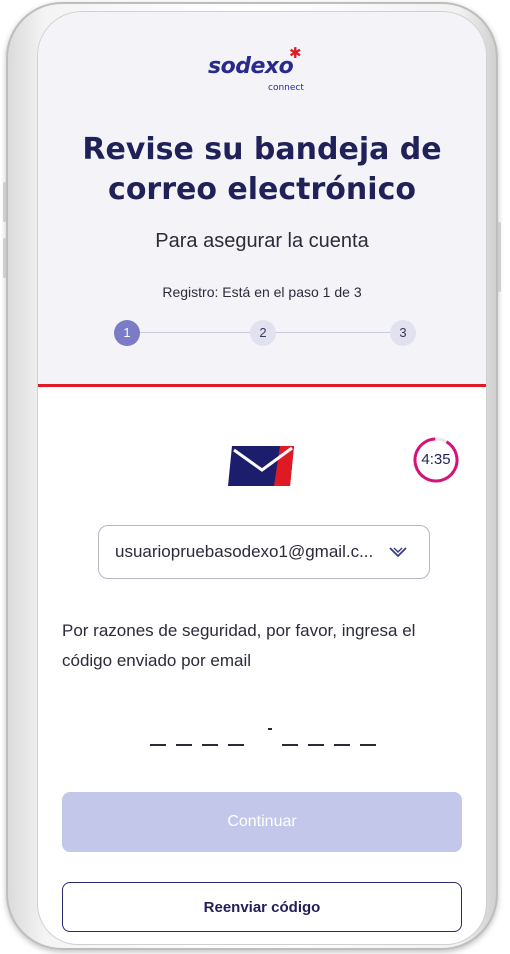 This screenshot has height=954, width=510. What do you see at coordinates (403, 333) in the screenshot?
I see `step-3: 3` at bounding box center [403, 333].